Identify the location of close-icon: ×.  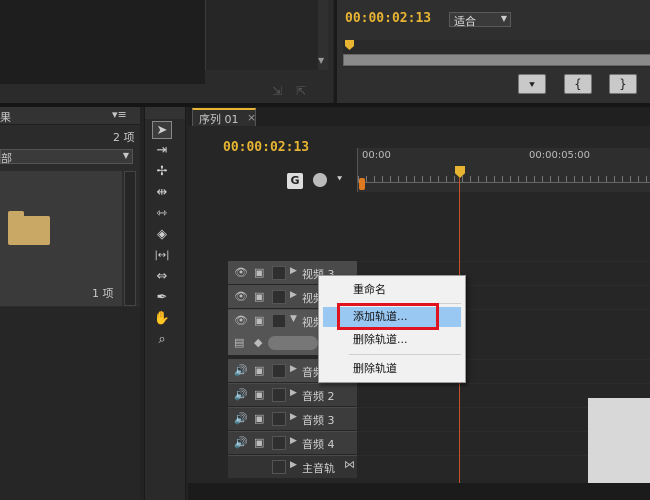
(251, 117).